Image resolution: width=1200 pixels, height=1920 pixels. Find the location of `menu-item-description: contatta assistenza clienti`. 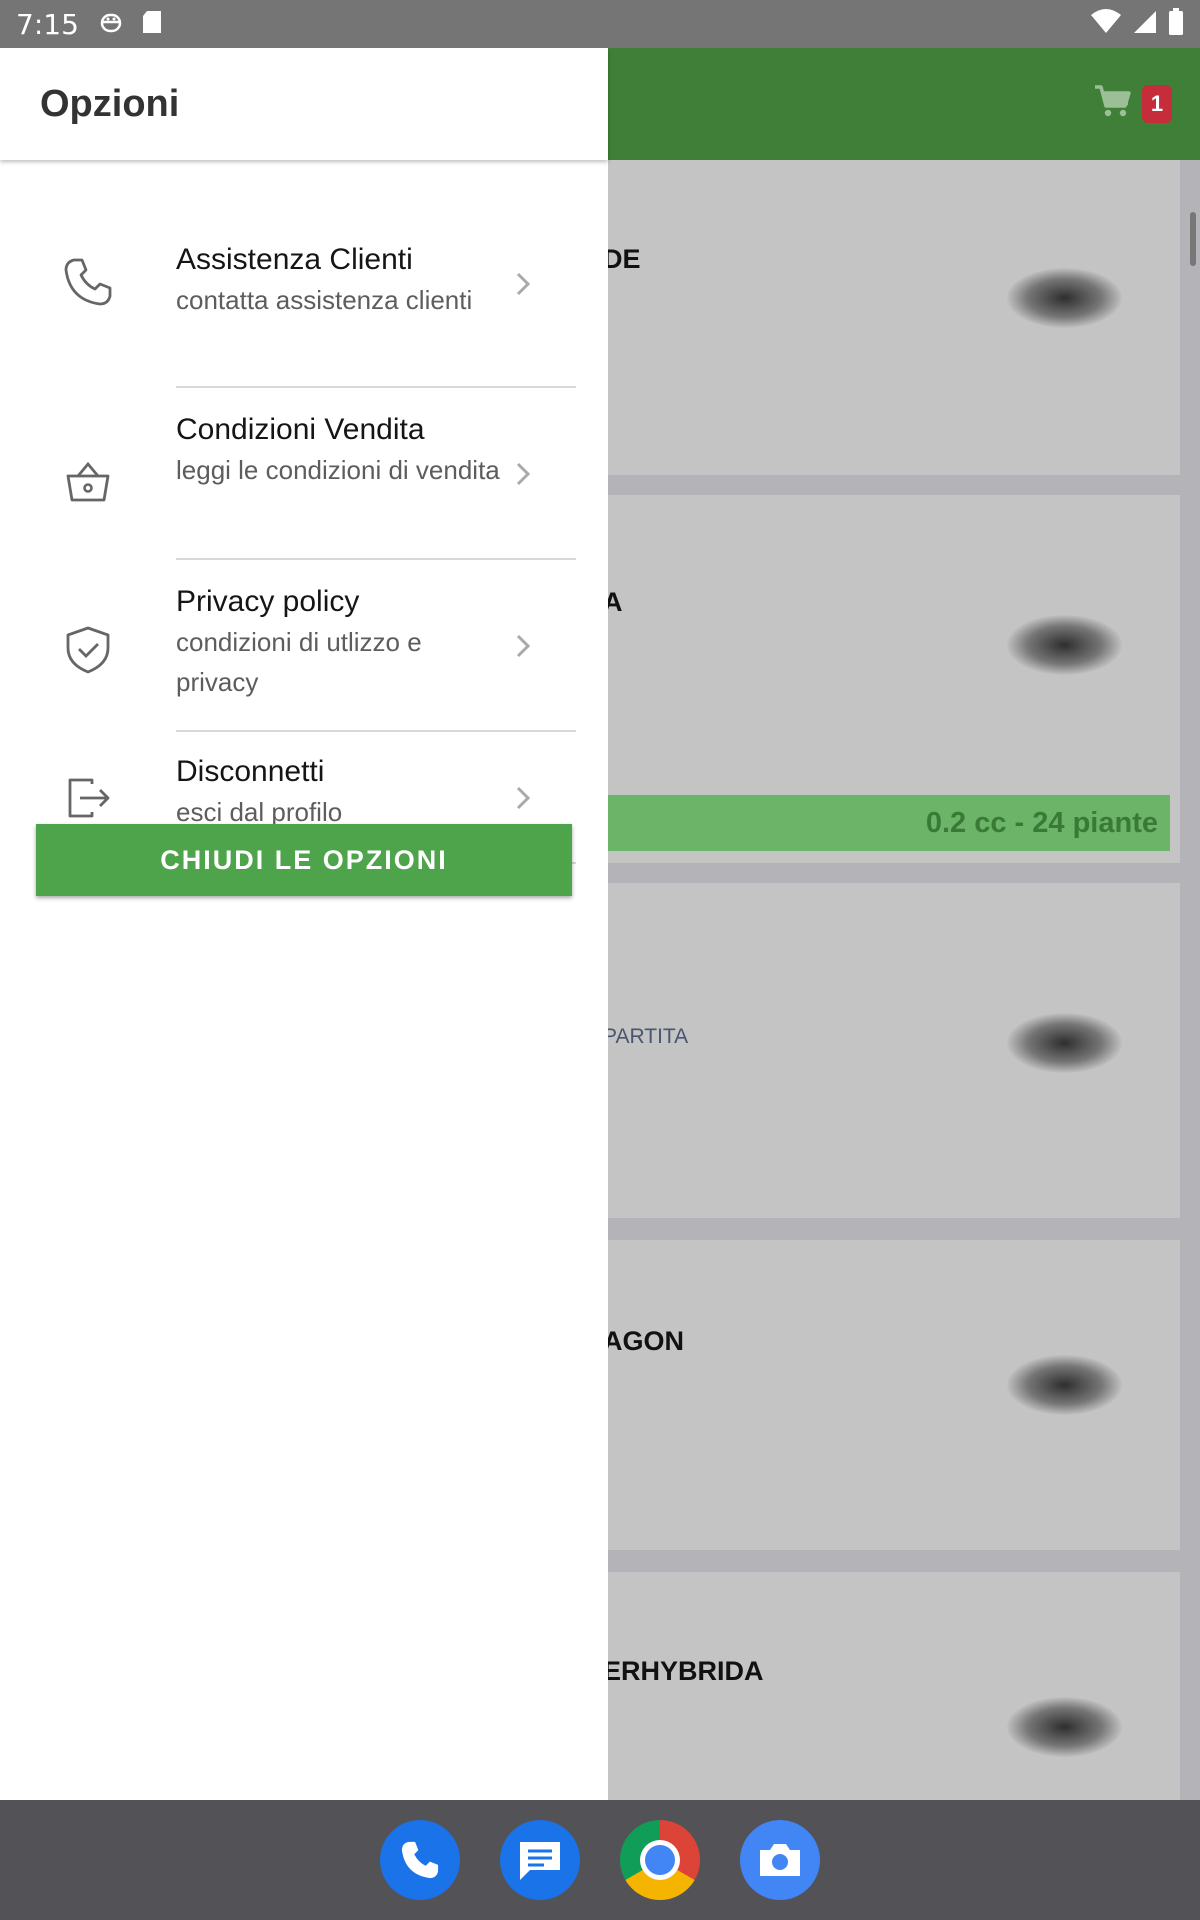

menu-item-description: contatta assistenza clienti is located at coordinates (324, 300).